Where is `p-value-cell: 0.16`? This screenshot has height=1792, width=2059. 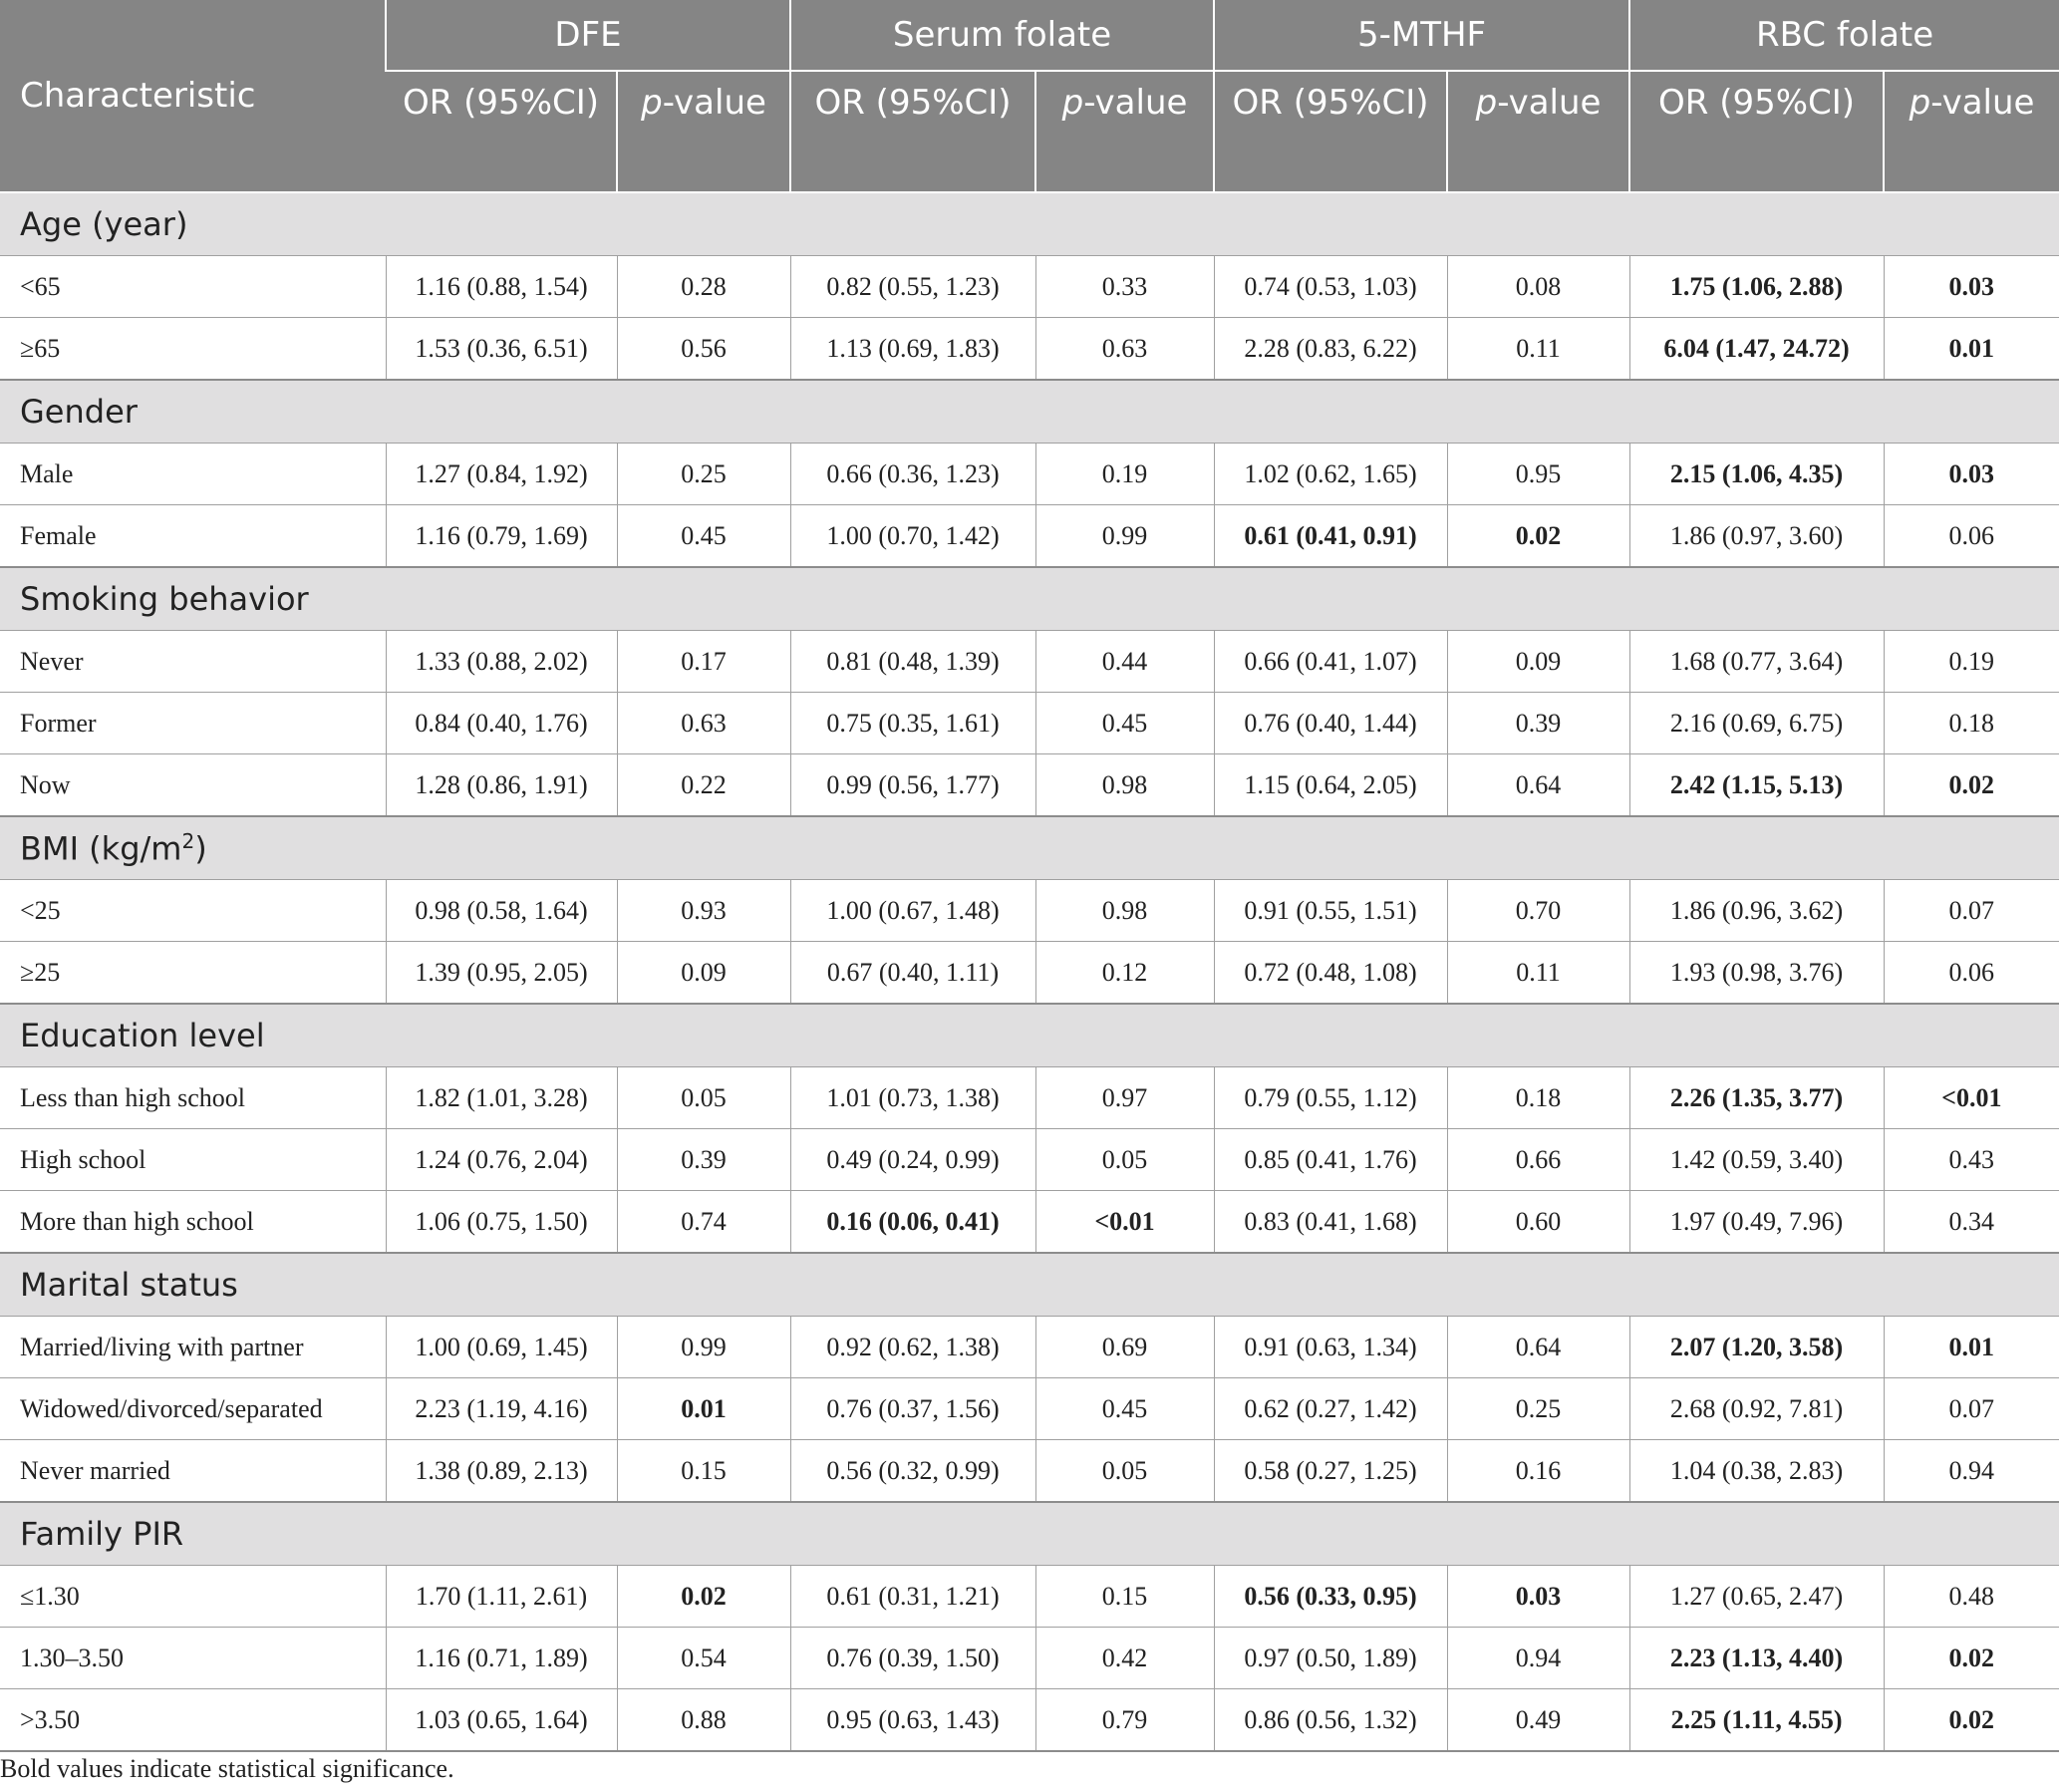
p-value-cell: 0.16 is located at coordinates (1538, 1470).